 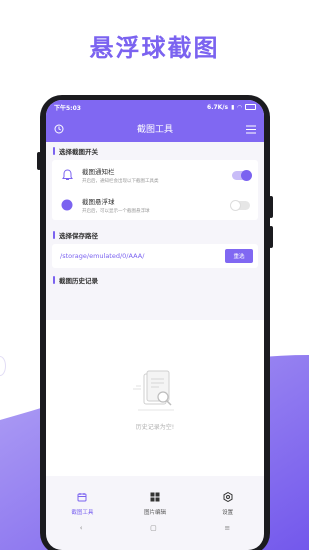 I want to click on bell-icon, so click(x=67, y=175).